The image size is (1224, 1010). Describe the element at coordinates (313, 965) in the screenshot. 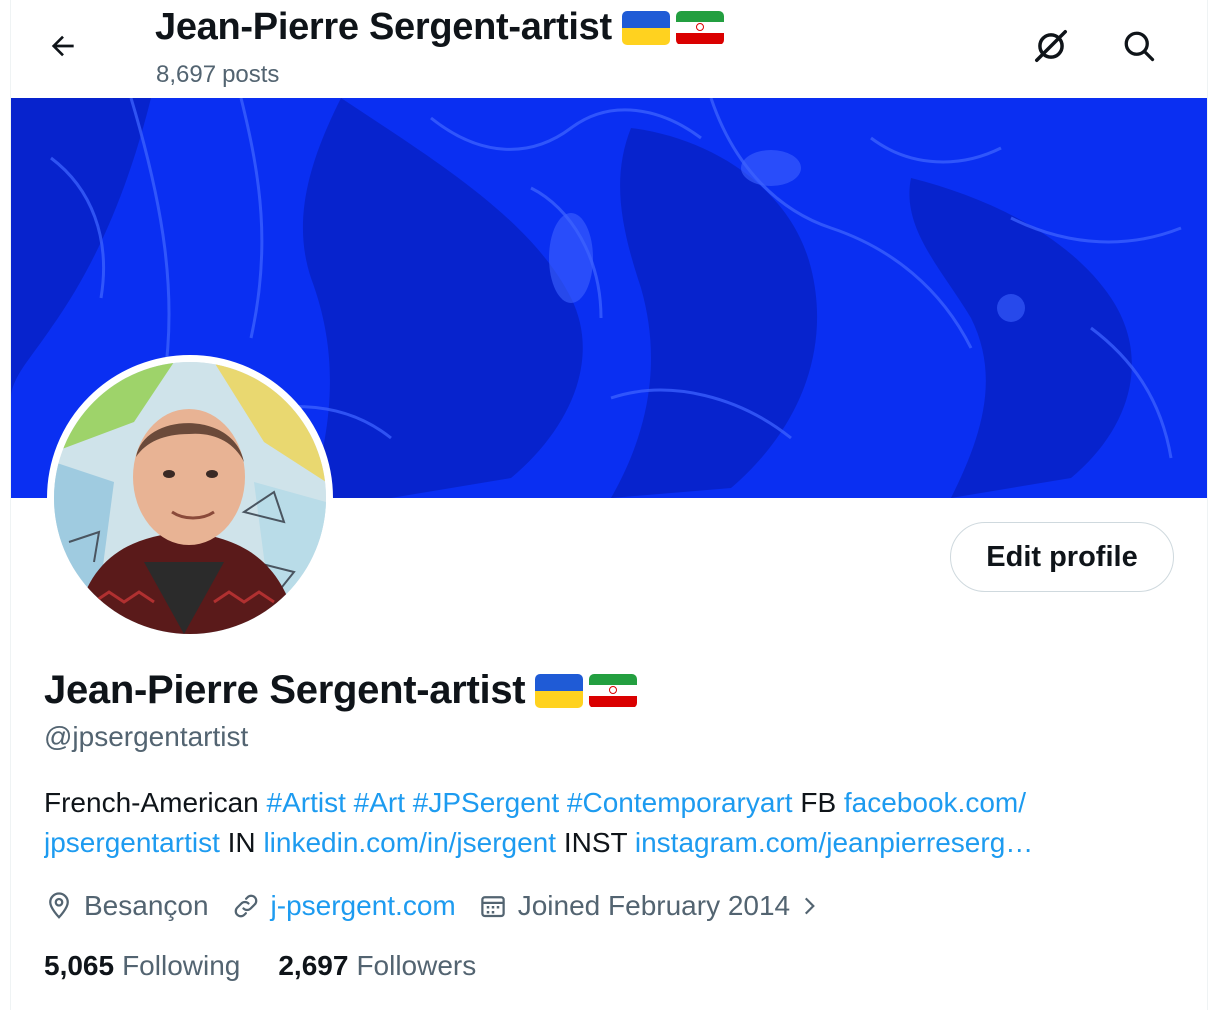

I see `followers-count: 2,697` at that location.